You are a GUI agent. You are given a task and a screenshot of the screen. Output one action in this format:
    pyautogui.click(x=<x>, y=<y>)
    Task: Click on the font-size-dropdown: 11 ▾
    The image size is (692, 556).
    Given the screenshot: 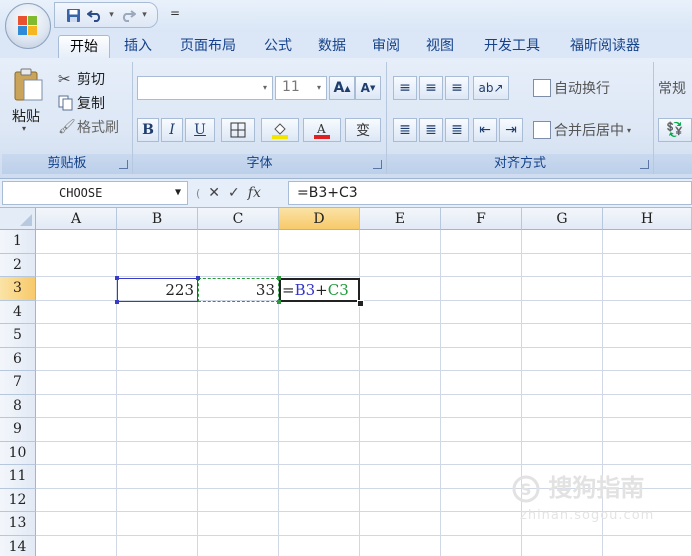 What is the action you would take?
    pyautogui.click(x=301, y=88)
    